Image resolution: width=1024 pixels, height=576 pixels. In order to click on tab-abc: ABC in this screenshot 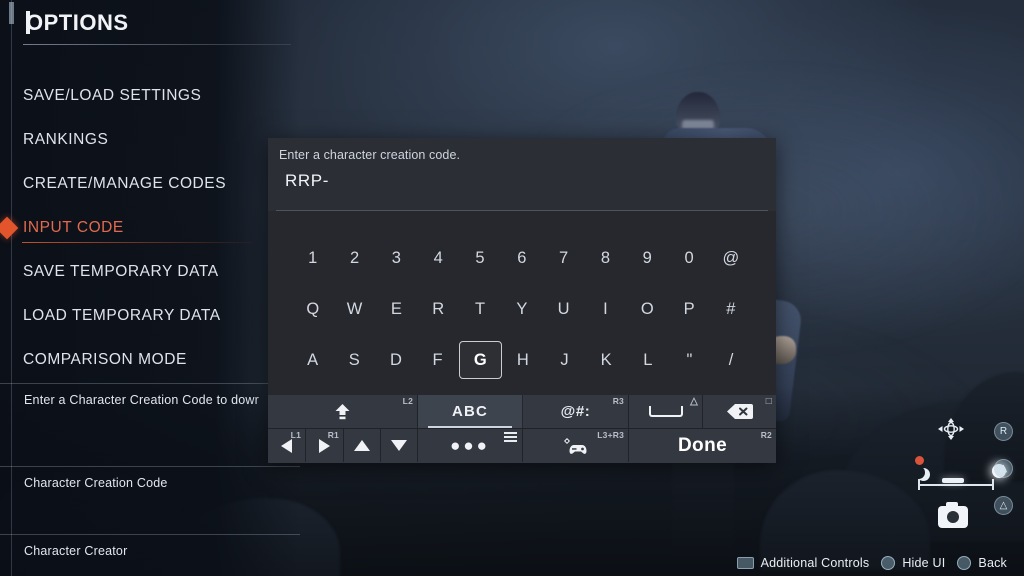, I will do `click(470, 411)`.